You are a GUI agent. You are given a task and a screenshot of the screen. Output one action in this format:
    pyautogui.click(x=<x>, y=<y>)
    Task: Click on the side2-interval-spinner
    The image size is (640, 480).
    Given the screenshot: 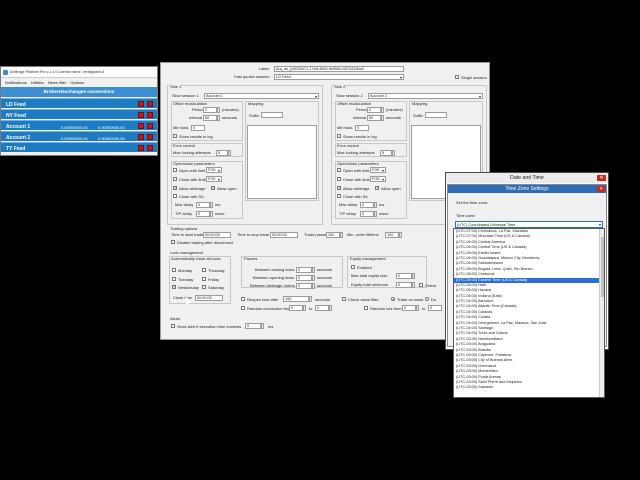 What is the action you would take?
    pyautogui.click(x=382, y=118)
    